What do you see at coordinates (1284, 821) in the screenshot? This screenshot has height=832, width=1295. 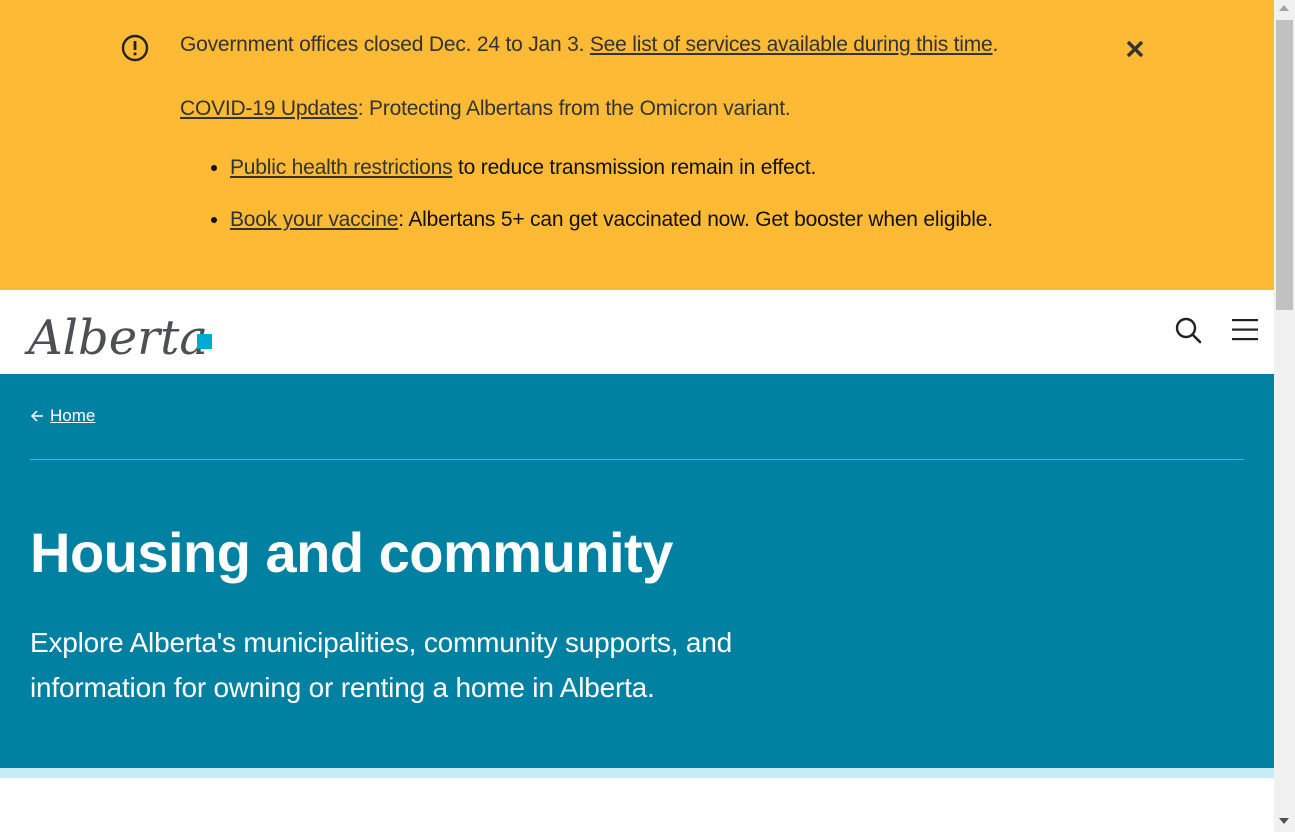 I see `scroll-down-arrow-icon` at bounding box center [1284, 821].